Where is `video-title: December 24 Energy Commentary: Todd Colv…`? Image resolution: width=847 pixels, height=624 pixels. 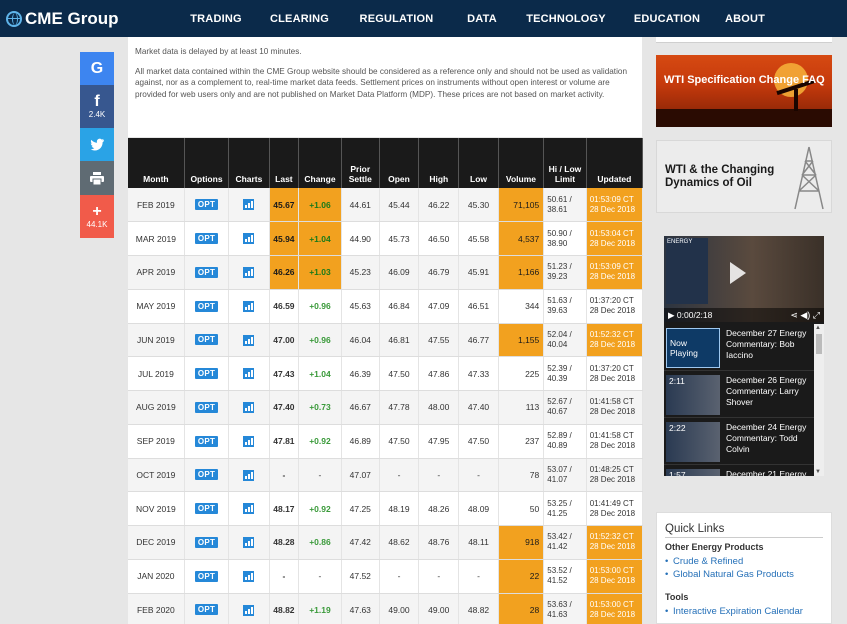 video-title: December 24 Energy Commentary: Todd Colv… is located at coordinates (770, 438).